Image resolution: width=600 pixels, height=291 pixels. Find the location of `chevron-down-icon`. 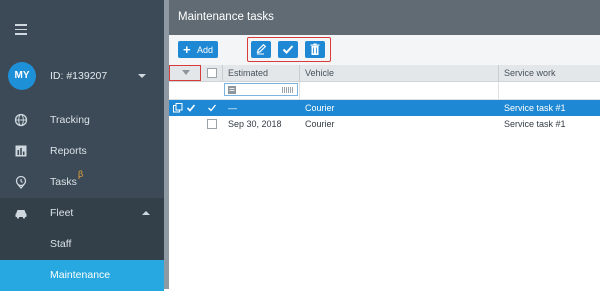

chevron-down-icon is located at coordinates (142, 76).